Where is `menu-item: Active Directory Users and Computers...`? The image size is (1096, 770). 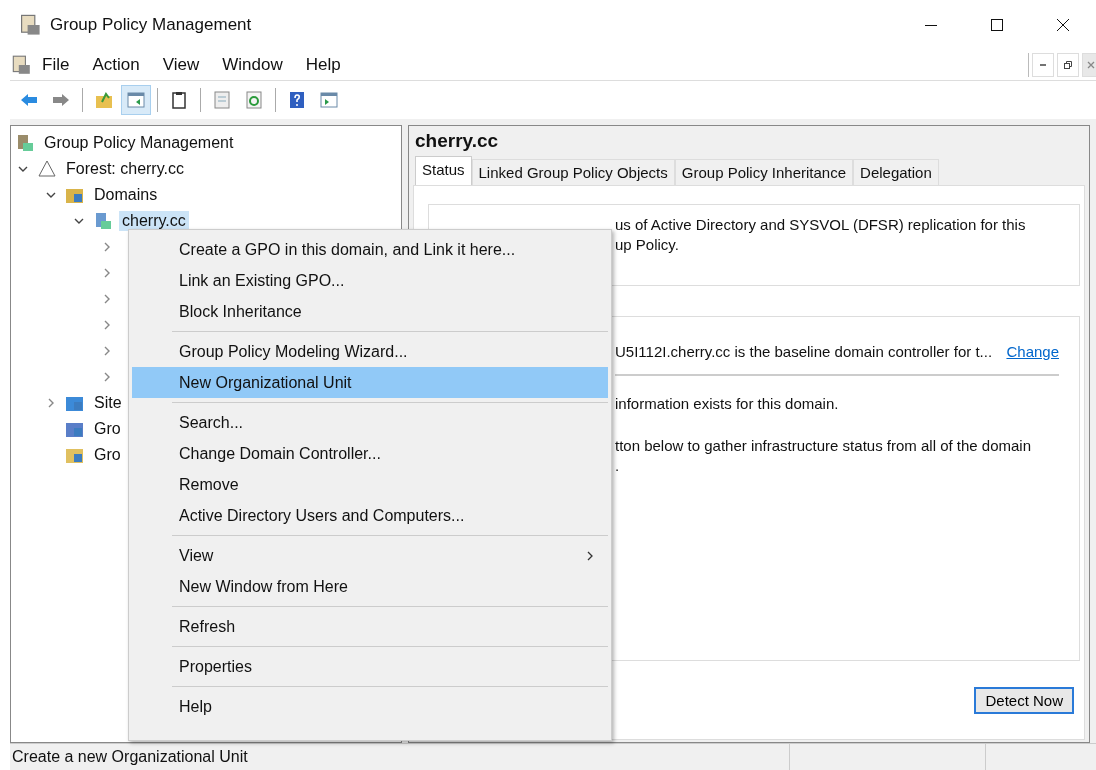 menu-item: Active Directory Users and Computers... is located at coordinates (370, 515).